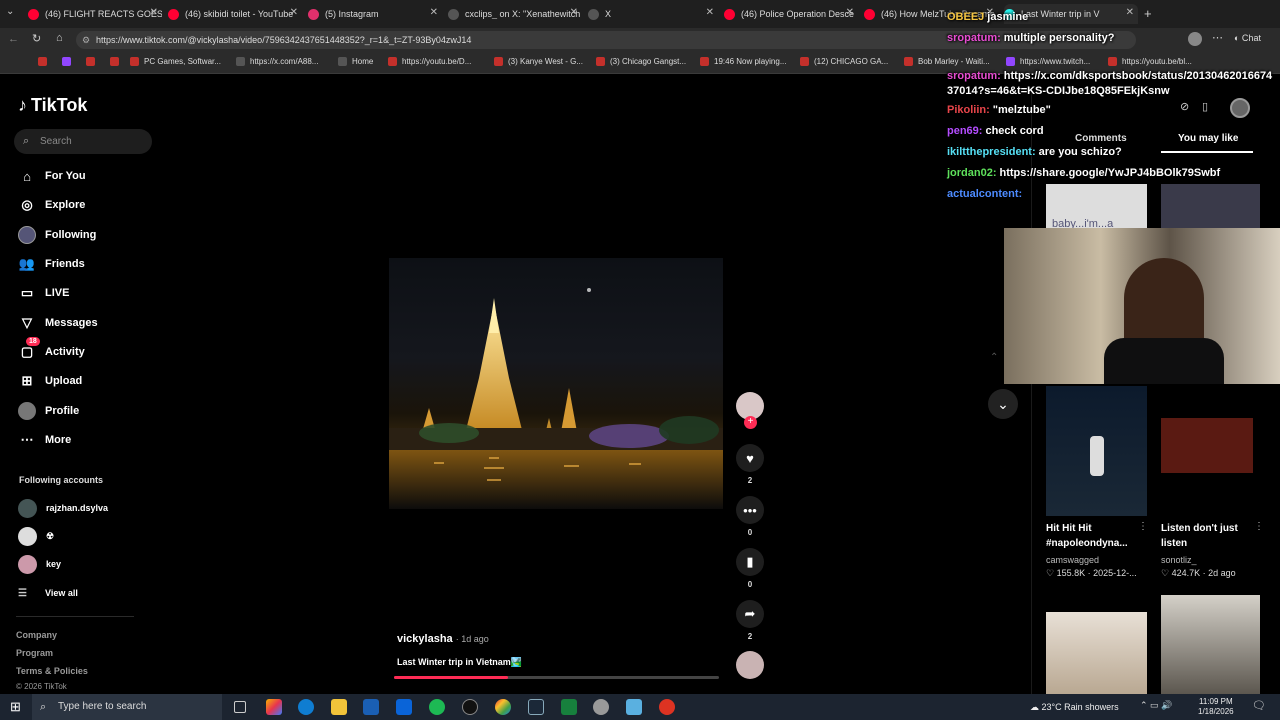  Describe the element at coordinates (1096, 207) in the screenshot. I see `video-thumbnail: baby...i'm...a` at that location.